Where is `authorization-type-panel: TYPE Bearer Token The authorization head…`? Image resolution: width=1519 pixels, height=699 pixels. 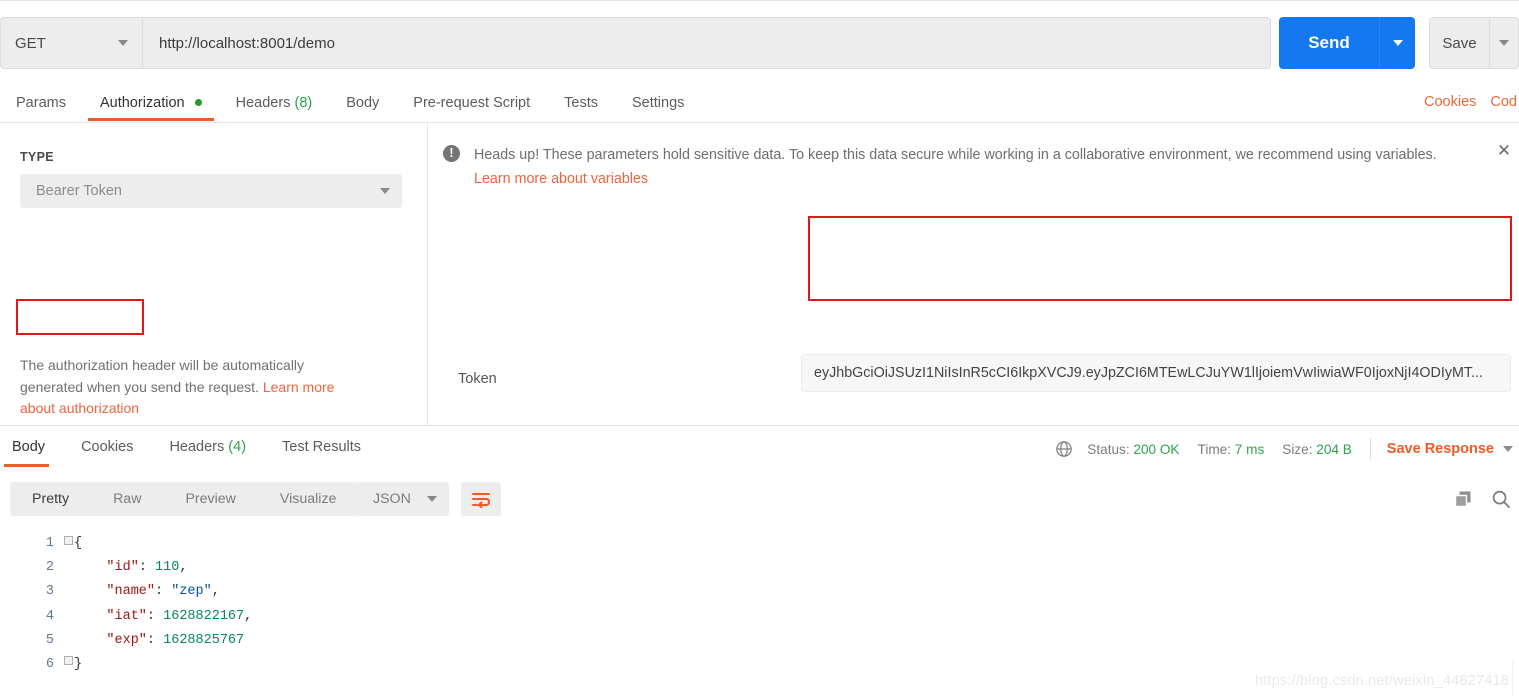
authorization-type-panel: TYPE Bearer Token The authorization head… is located at coordinates (214, 274).